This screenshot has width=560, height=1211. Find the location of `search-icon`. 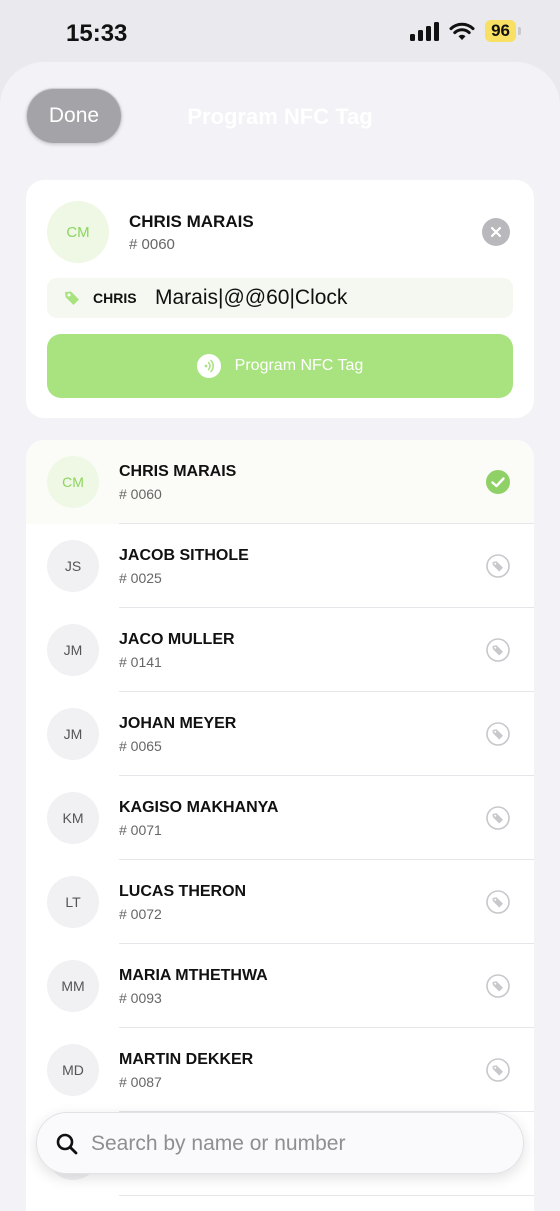

search-icon is located at coordinates (67, 1144).